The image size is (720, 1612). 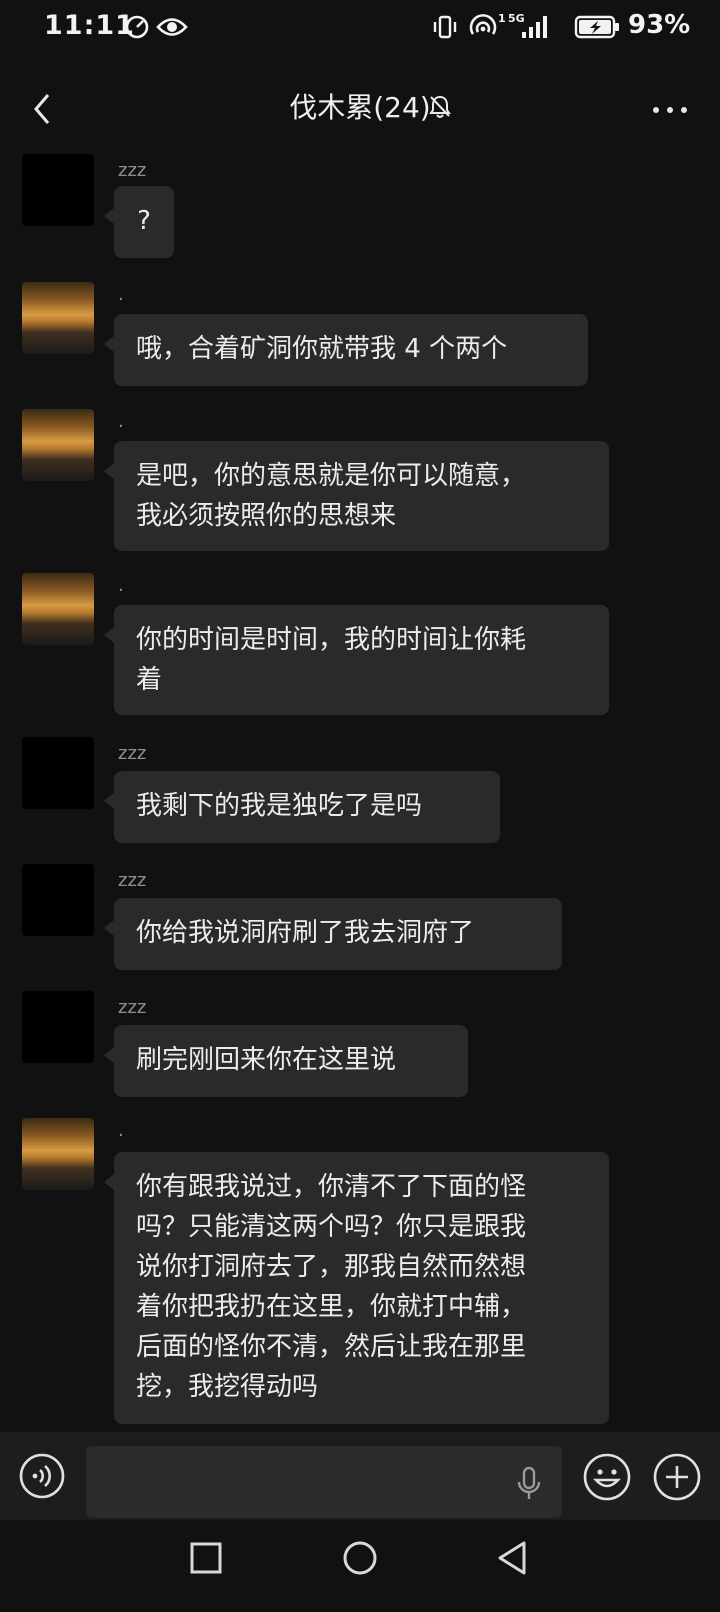 I want to click on microphone-icon, so click(x=529, y=1484).